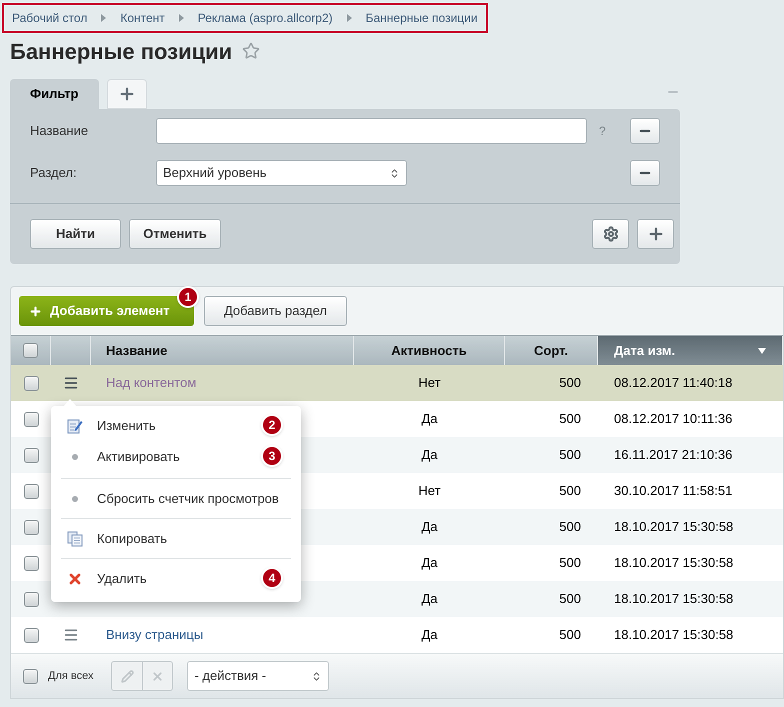 This screenshot has height=707, width=784. I want to click on filter-tab: Фильтр, so click(54, 94).